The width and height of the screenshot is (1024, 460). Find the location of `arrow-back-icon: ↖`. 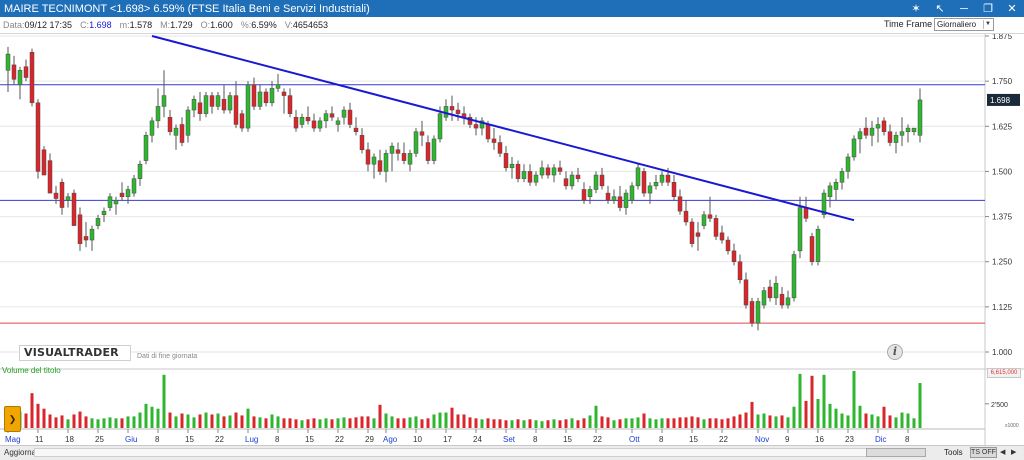

arrow-back-icon: ↖ is located at coordinates (940, 8).